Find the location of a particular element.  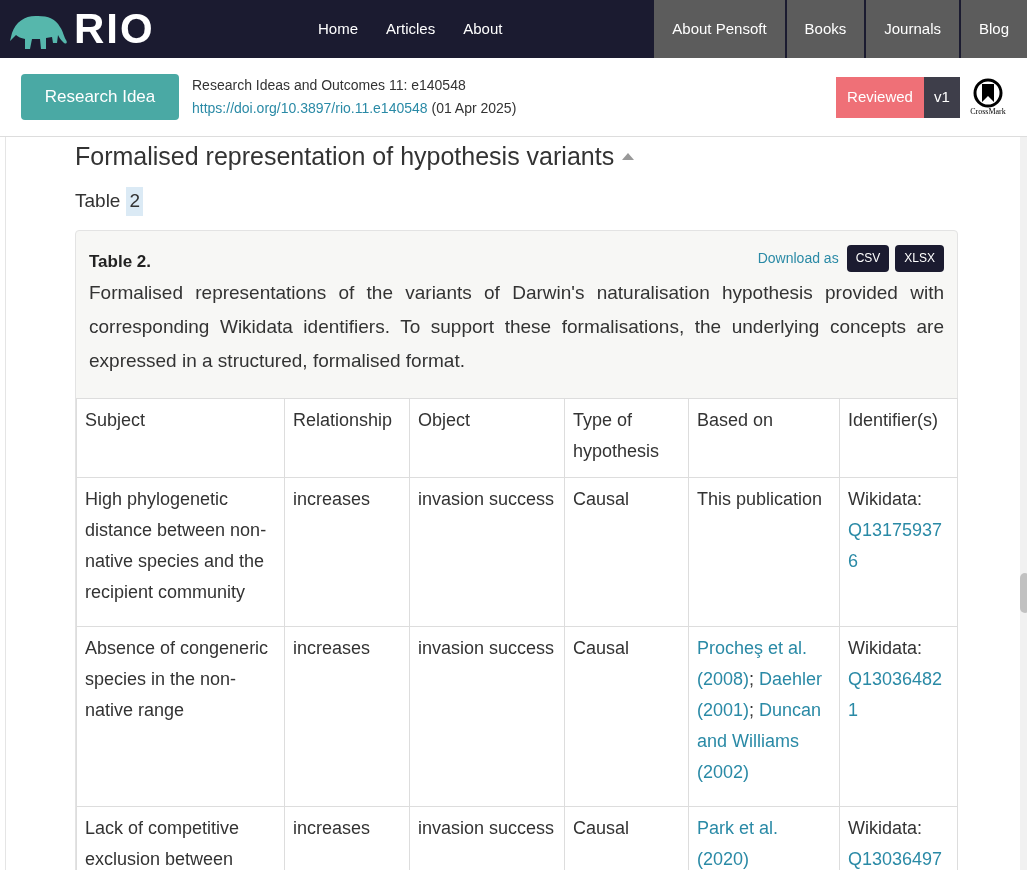

column-header: Type of hypothesis is located at coordinates (616, 435).